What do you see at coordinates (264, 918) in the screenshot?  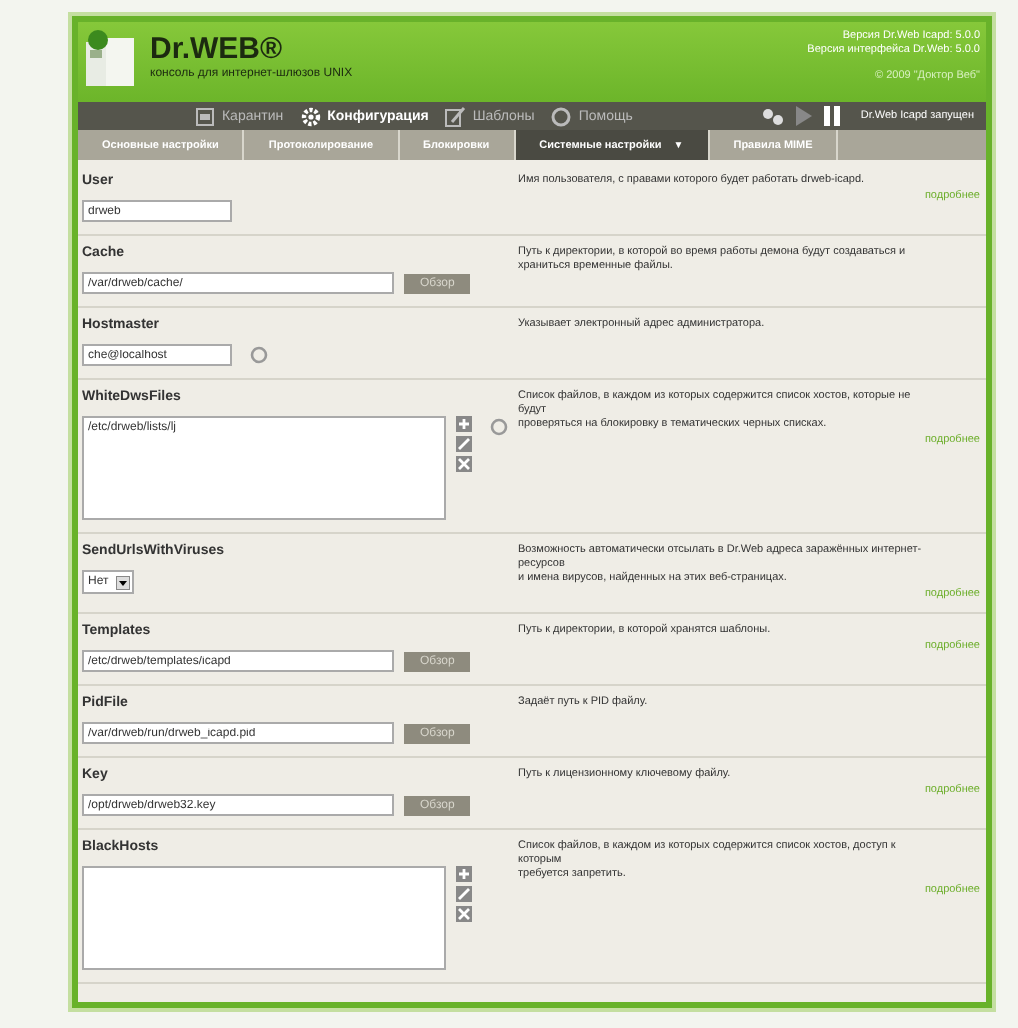 I see `list-box` at bounding box center [264, 918].